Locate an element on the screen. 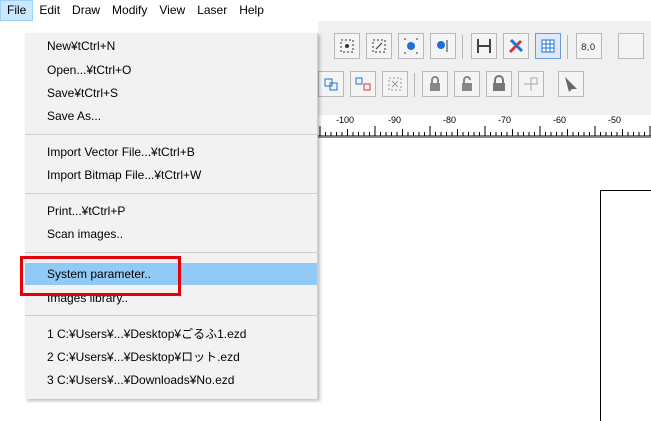  toolbar-top: 8,0 is located at coordinates (484, 50).